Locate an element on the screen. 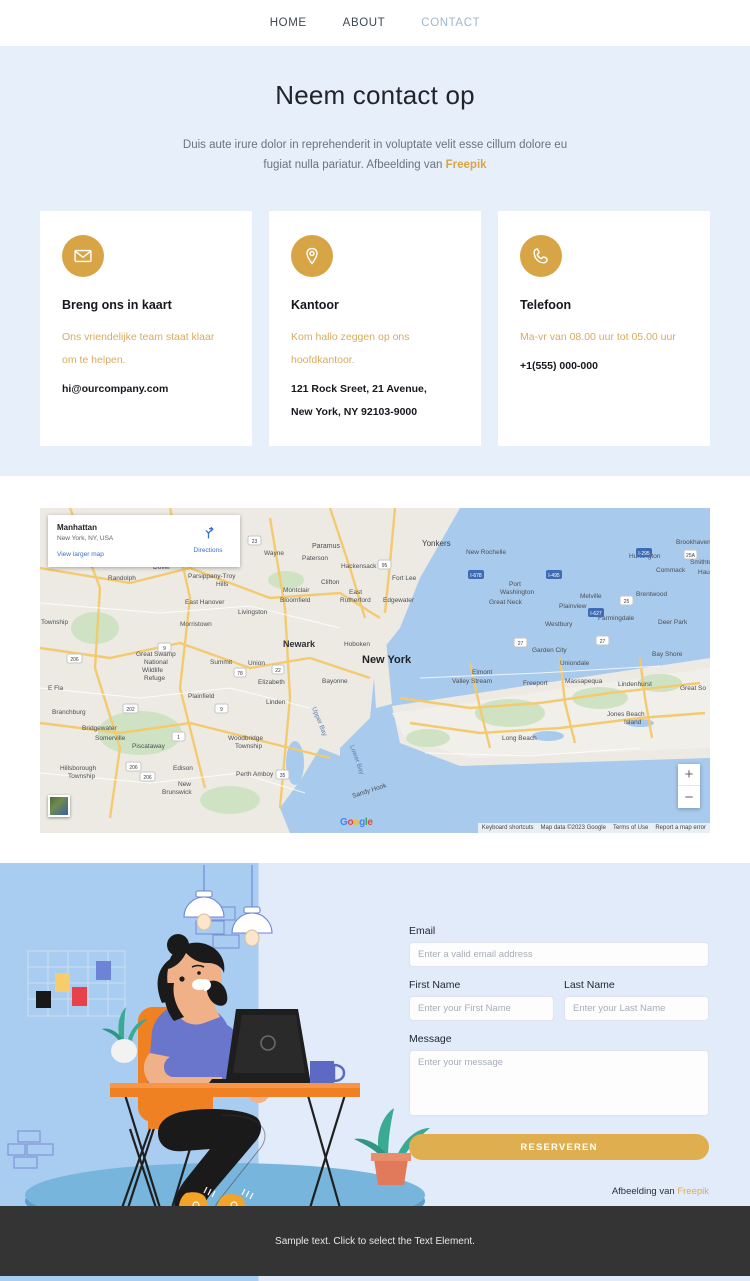  svg-text: Newark is located at coordinates (299, 644).